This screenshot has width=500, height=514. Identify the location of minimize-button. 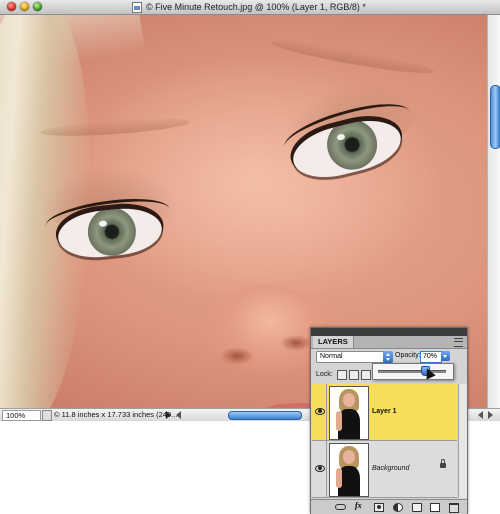
(24, 6).